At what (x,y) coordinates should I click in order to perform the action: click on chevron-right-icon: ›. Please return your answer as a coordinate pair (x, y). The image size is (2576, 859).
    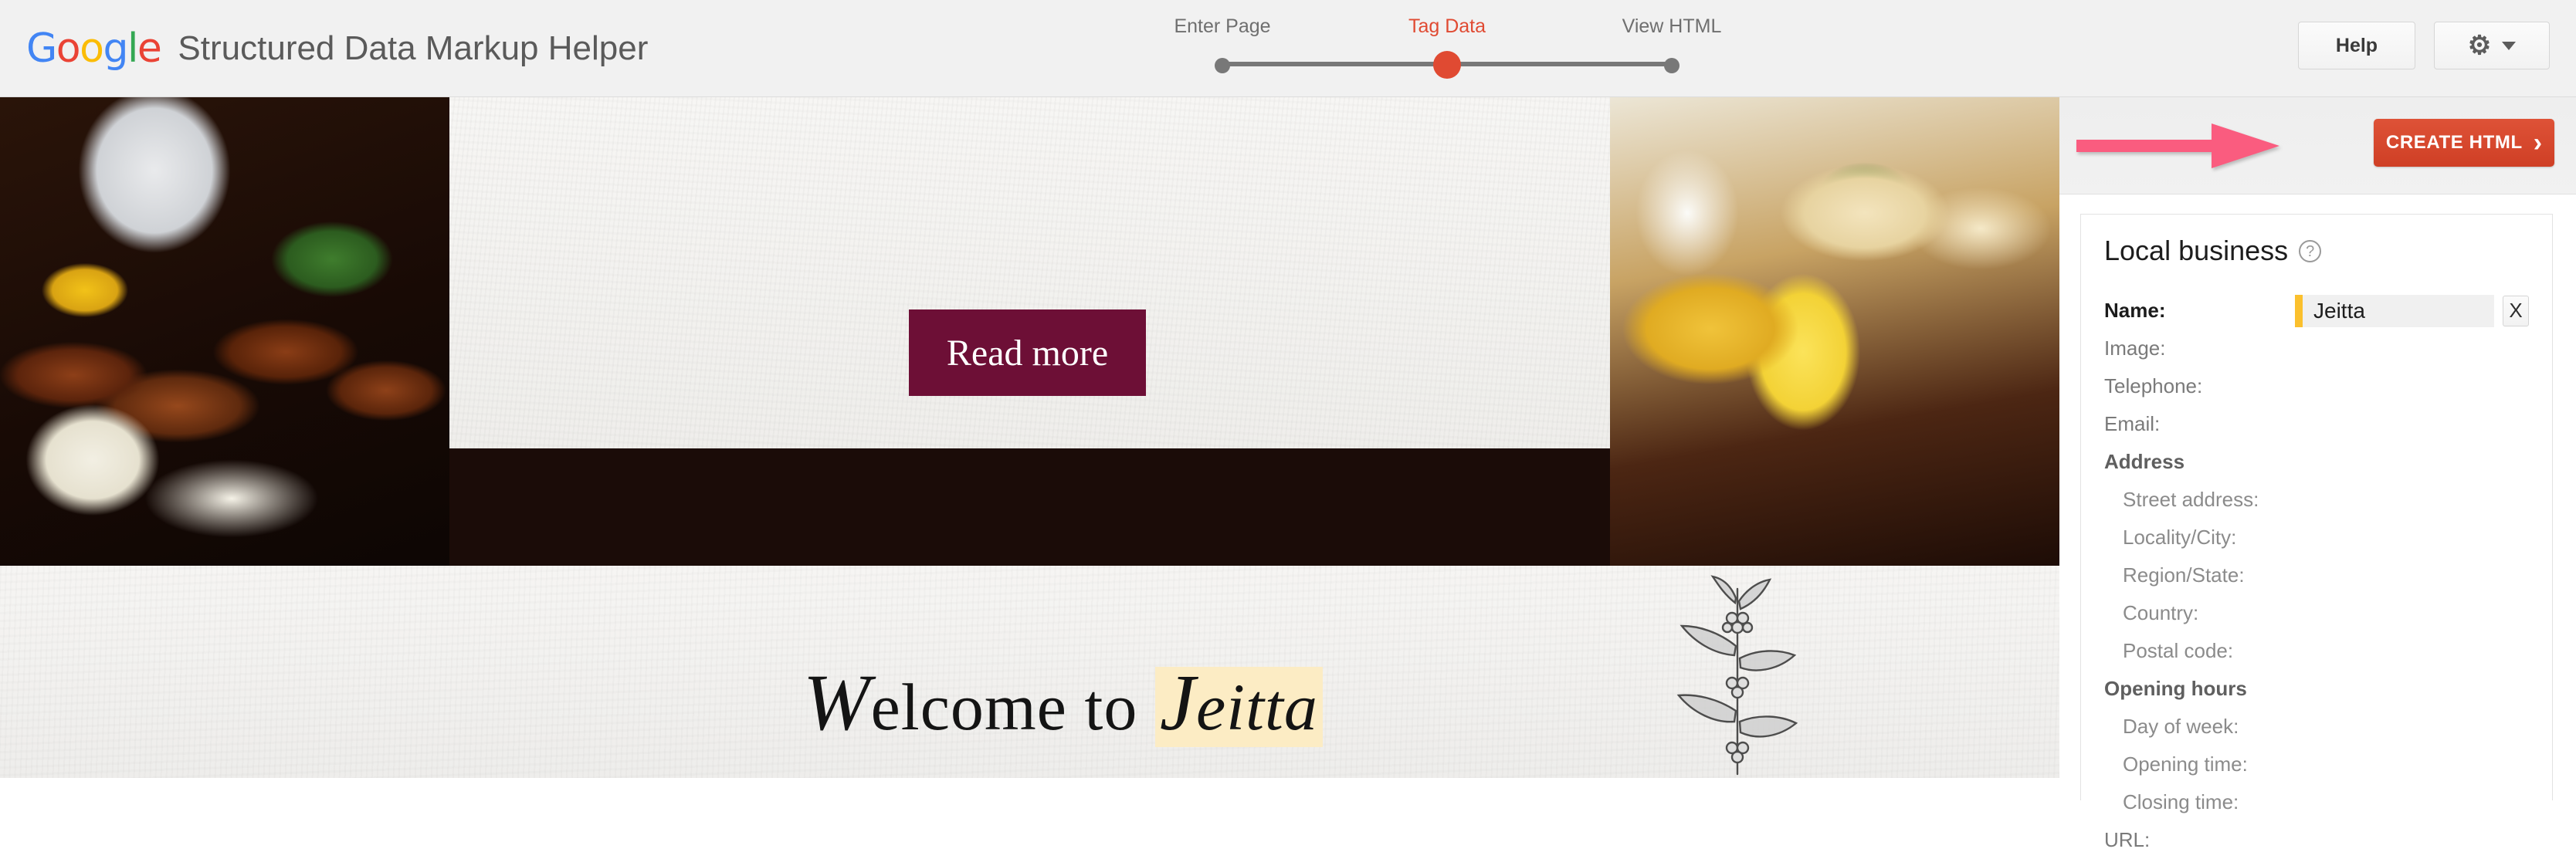
    Looking at the image, I should click on (2538, 142).